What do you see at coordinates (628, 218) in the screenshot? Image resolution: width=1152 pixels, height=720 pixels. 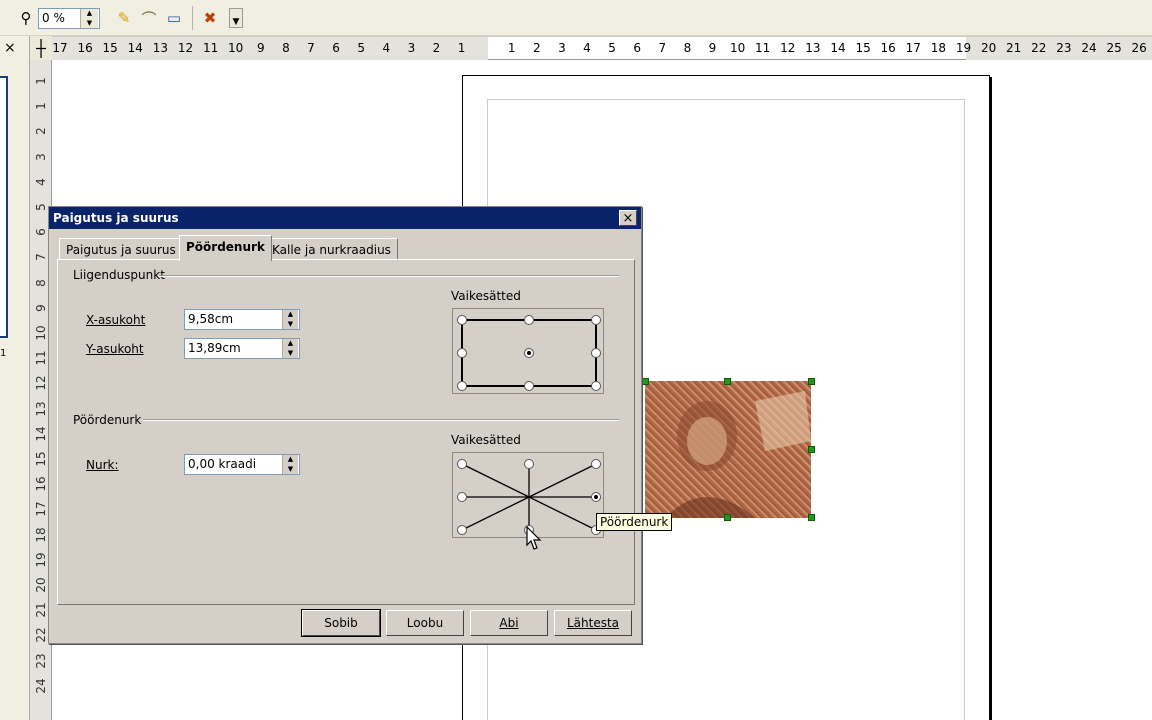 I see `close-icon: ×` at bounding box center [628, 218].